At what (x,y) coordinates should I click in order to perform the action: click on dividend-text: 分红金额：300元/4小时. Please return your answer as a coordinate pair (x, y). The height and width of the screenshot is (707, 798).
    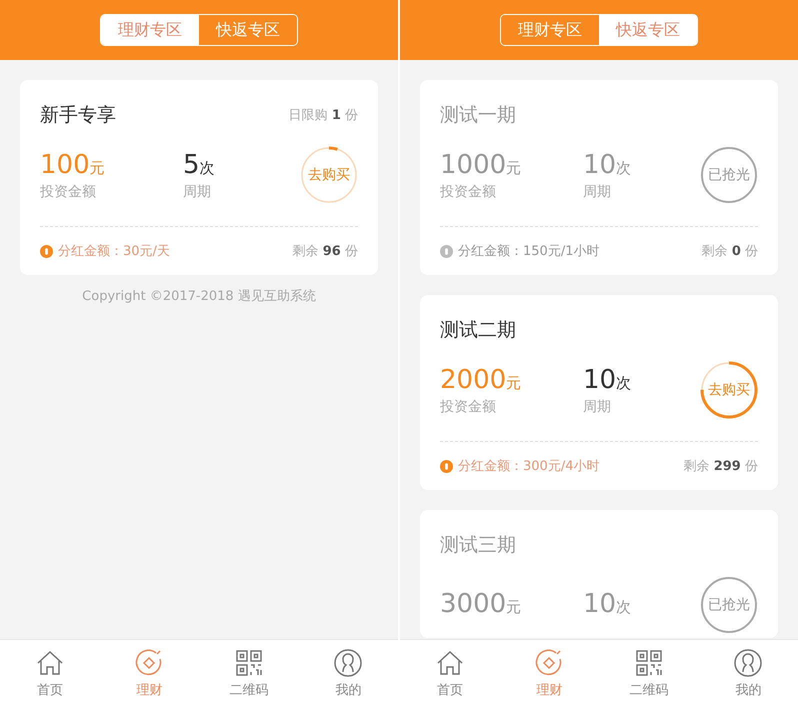
    Looking at the image, I should click on (520, 466).